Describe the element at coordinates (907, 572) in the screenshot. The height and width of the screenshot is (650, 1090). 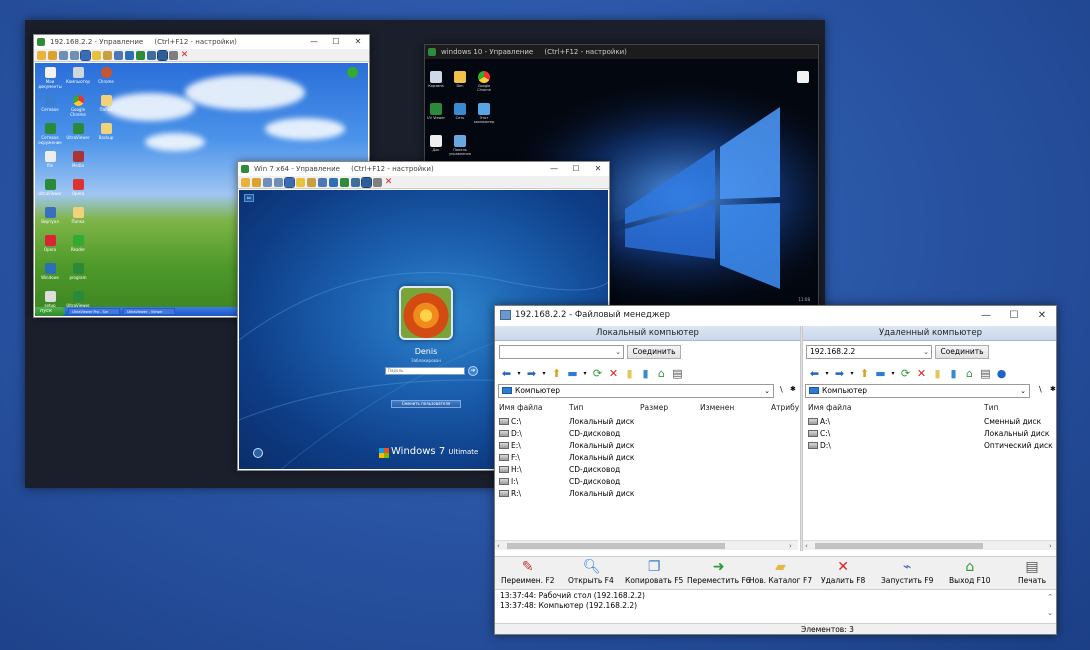
I see `run-button: ⌁ Запустить F9` at that location.